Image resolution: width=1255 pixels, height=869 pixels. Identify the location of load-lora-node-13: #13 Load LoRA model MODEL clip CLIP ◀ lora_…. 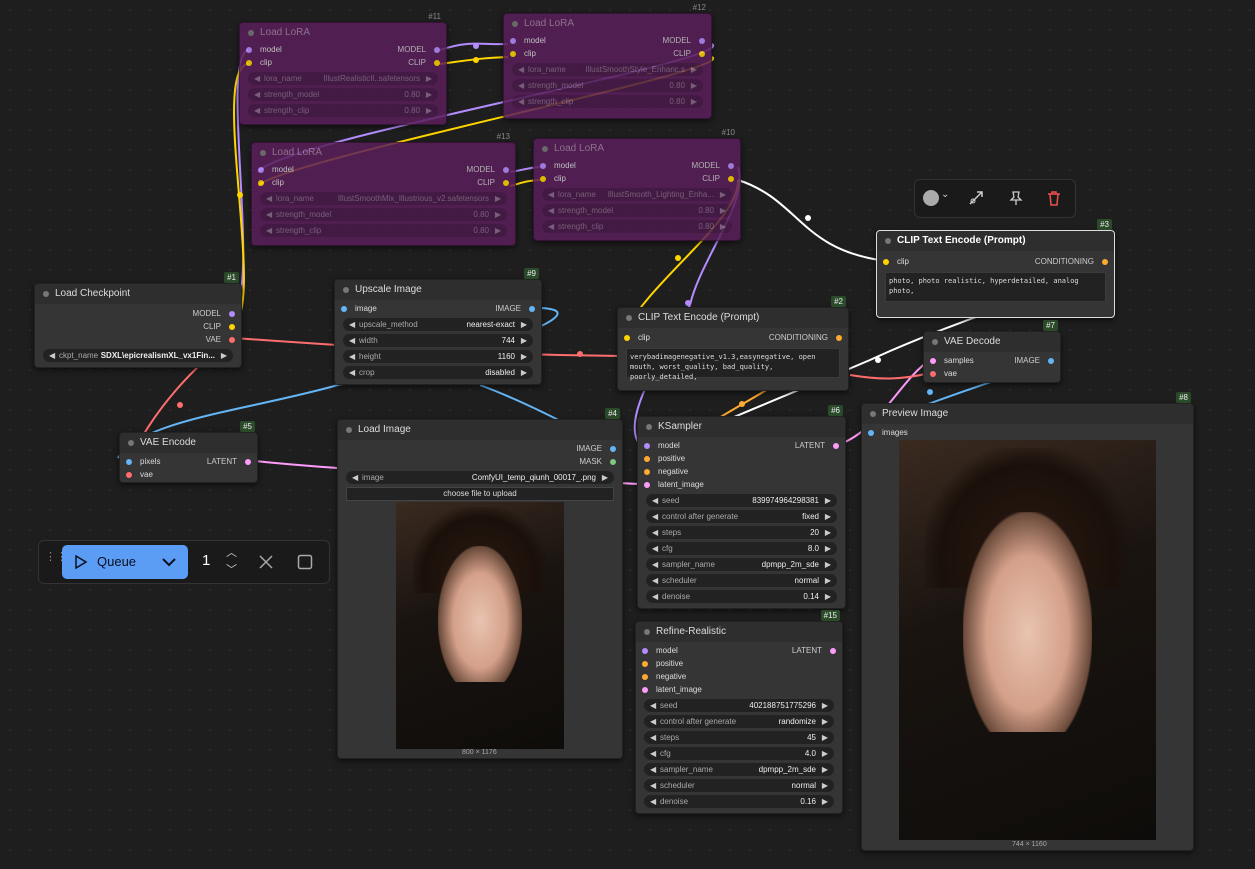
(383, 189).